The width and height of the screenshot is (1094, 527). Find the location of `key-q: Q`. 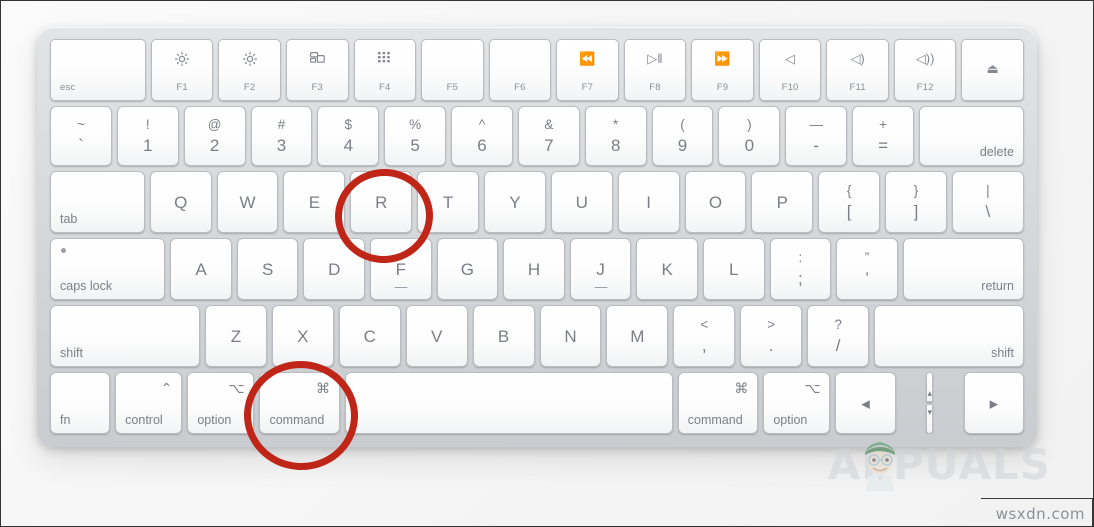

key-q: Q is located at coordinates (180, 202).